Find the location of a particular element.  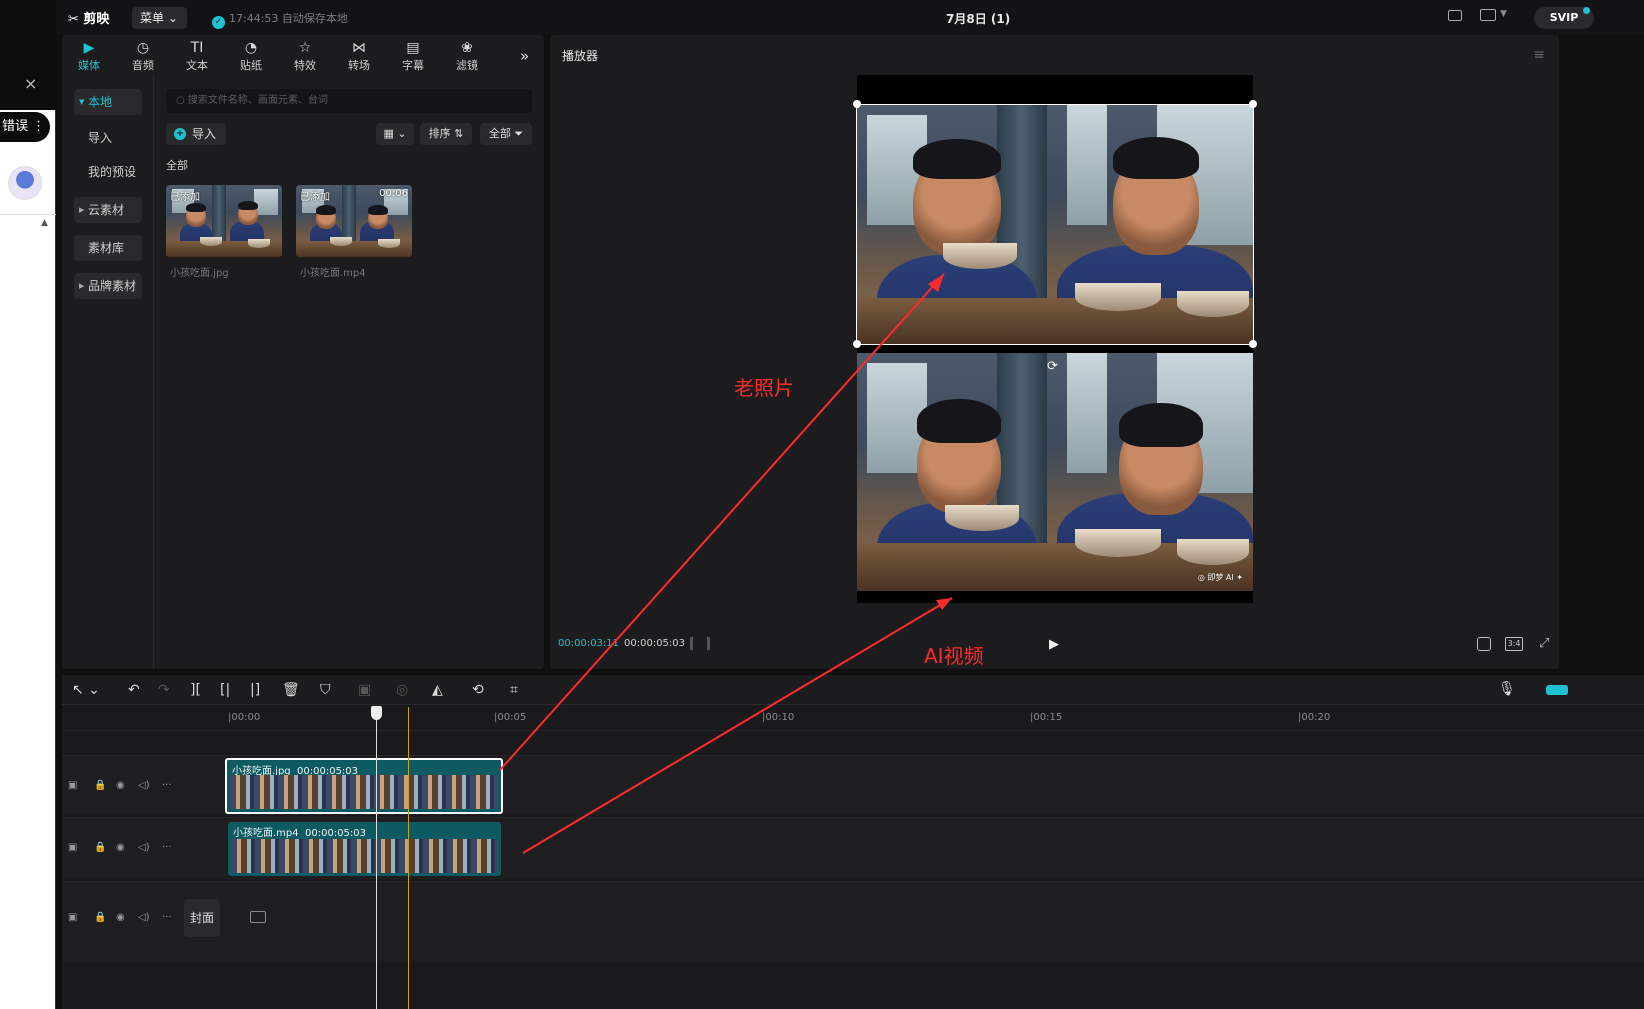

tab-filter: ❀ 滤镜 is located at coordinates (467, 56).